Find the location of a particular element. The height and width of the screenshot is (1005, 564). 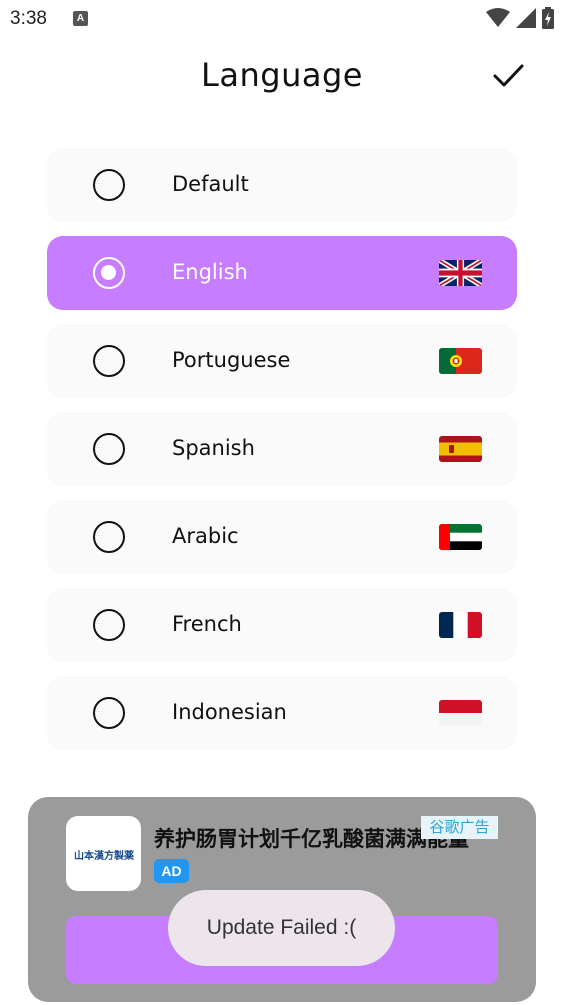

uae-flag-icon is located at coordinates (460, 537).